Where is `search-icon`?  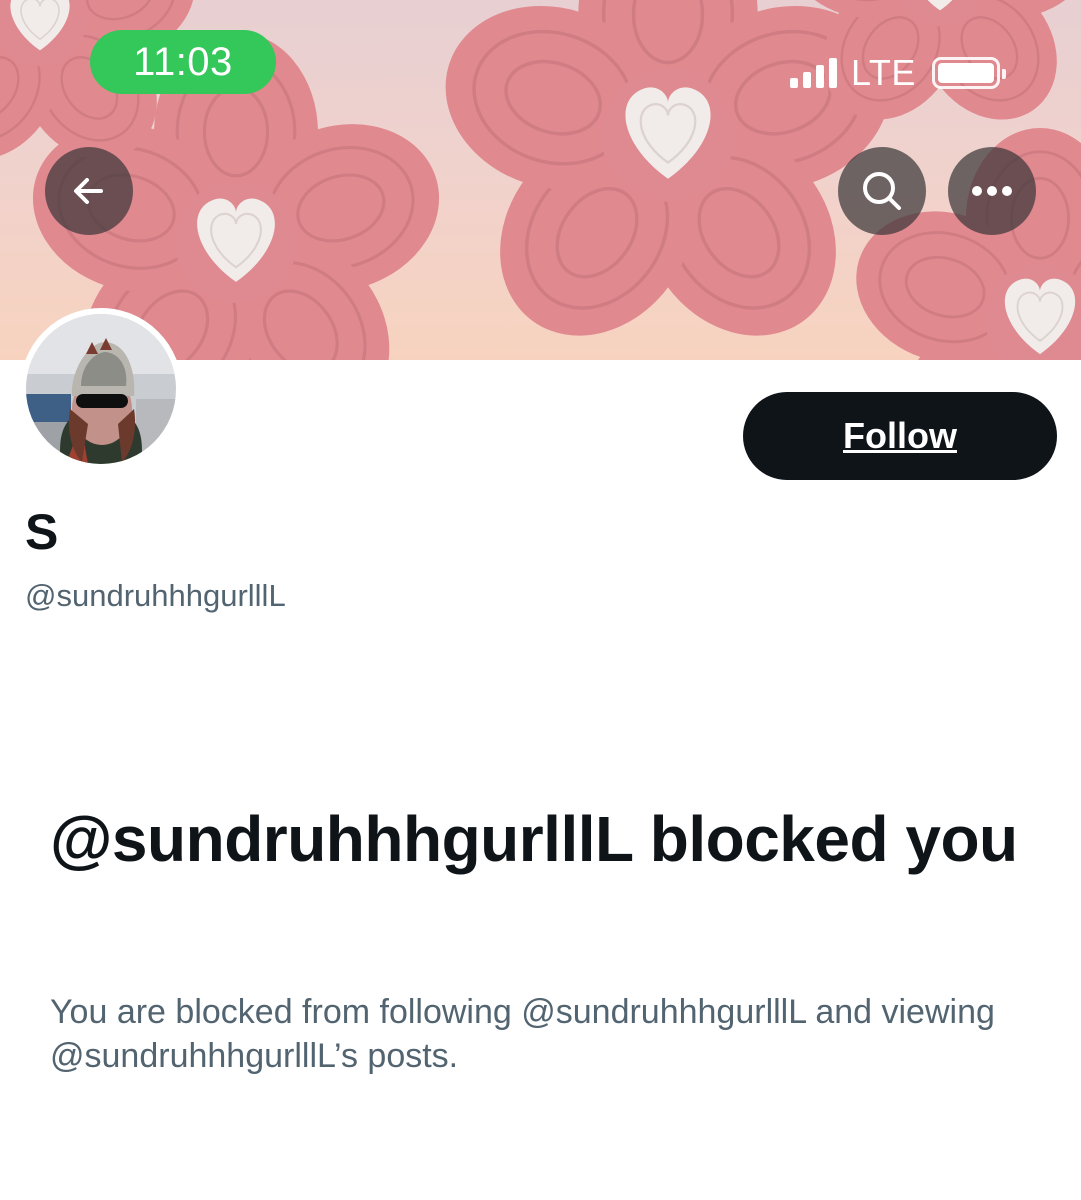 search-icon is located at coordinates (882, 191).